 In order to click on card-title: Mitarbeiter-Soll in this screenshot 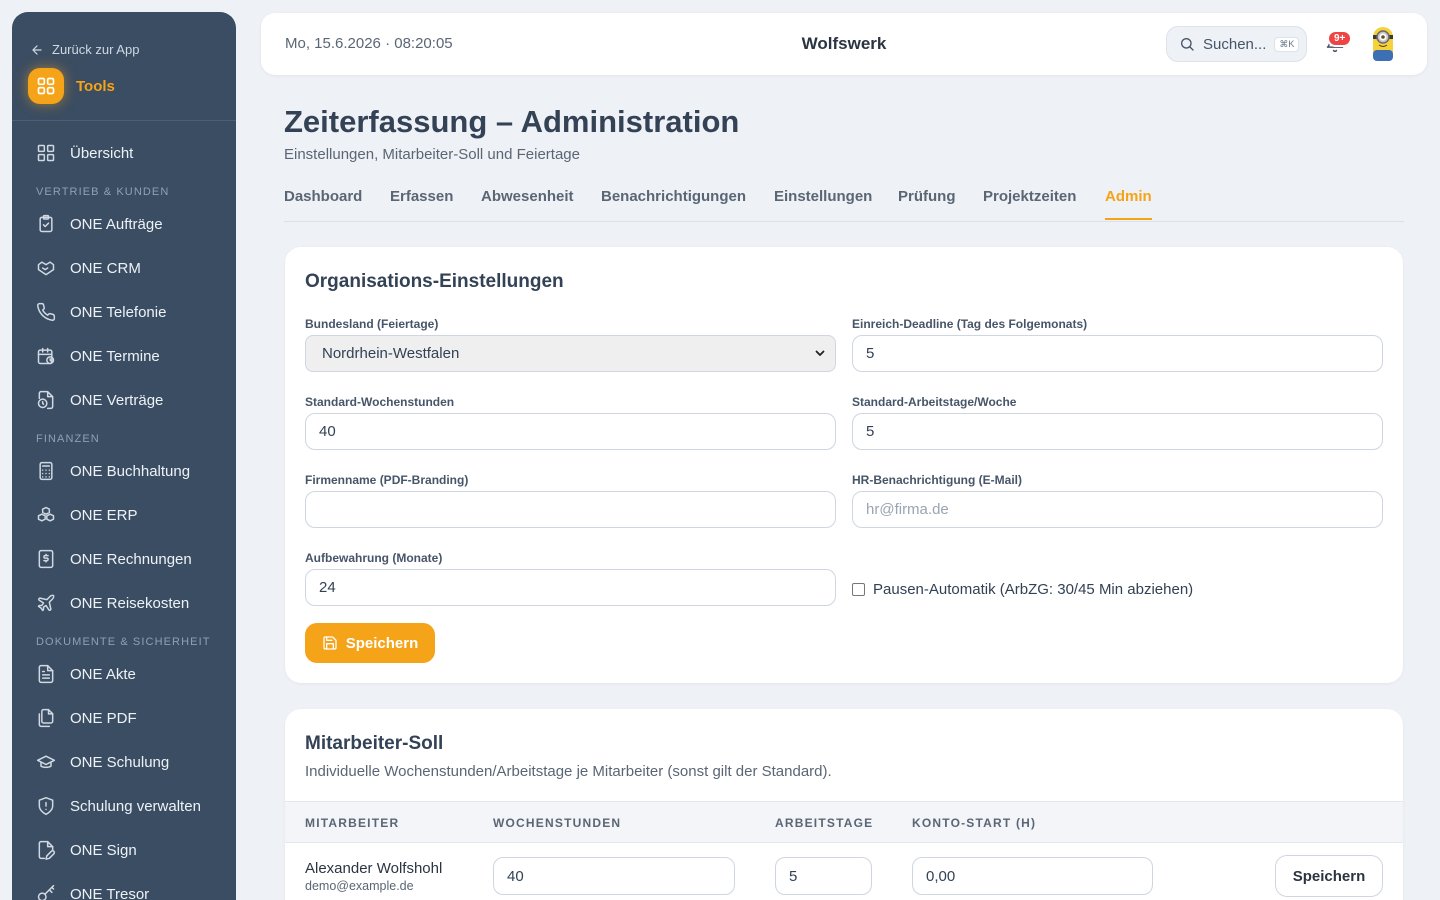, I will do `click(374, 743)`.